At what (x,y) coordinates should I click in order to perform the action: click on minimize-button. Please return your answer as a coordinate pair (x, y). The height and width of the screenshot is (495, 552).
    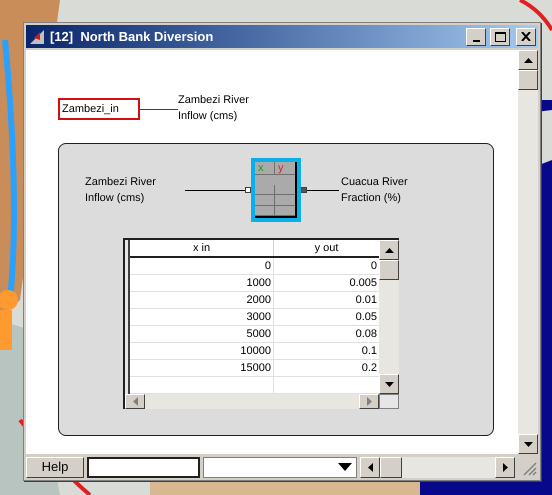
    Looking at the image, I should click on (476, 37).